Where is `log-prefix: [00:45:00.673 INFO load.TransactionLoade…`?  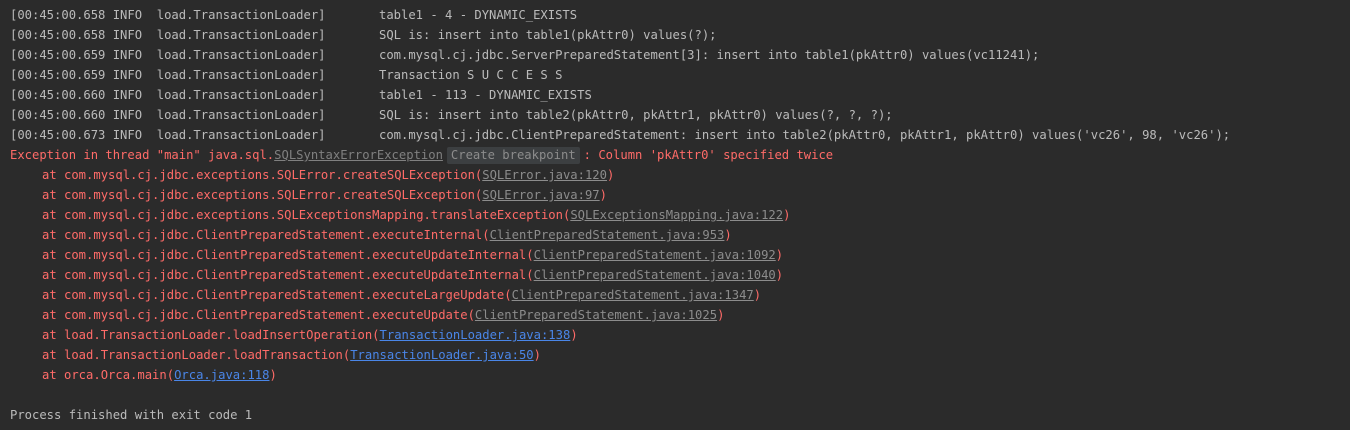
log-prefix: [00:45:00.673 INFO load.TransactionLoade… is located at coordinates (168, 135).